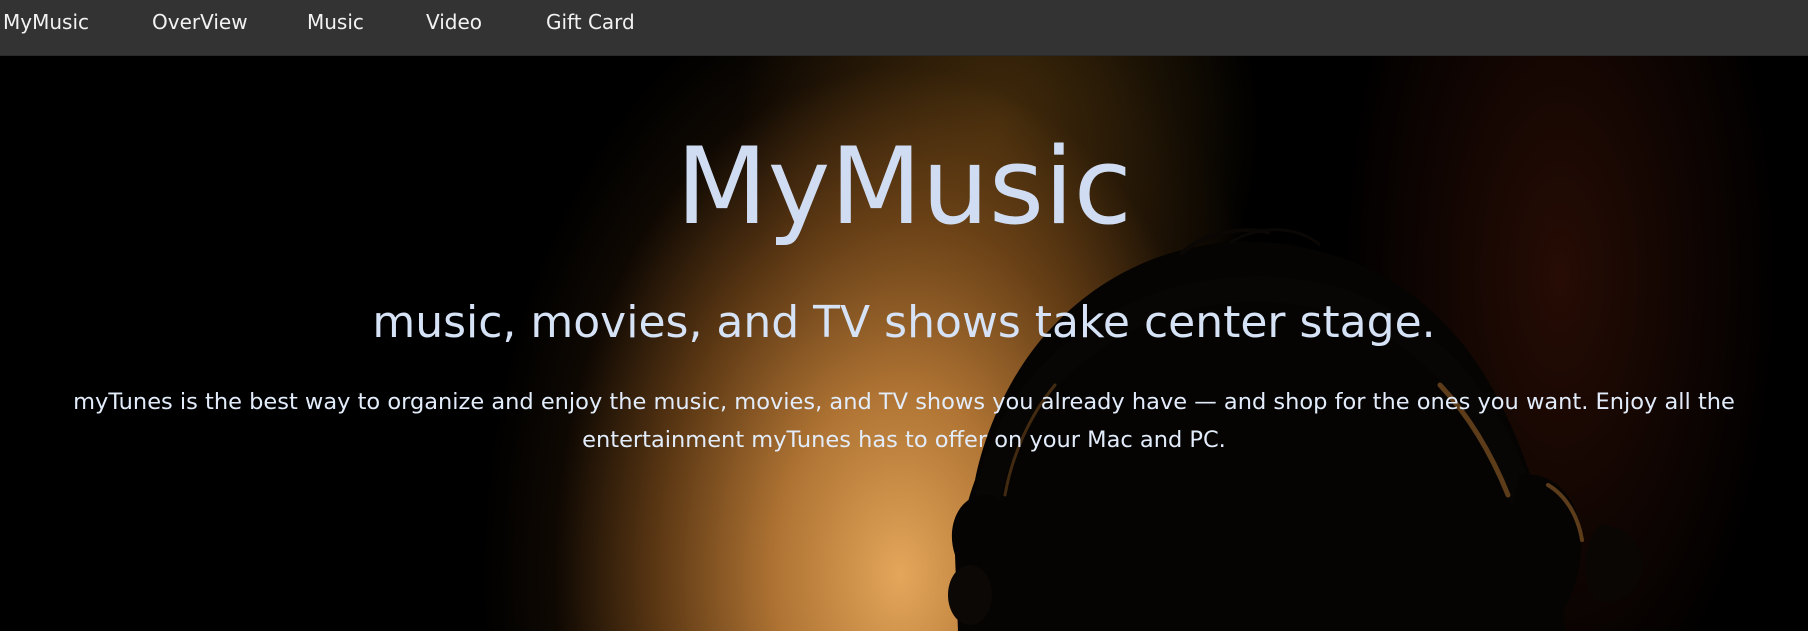  I want to click on nav-brand-link: MyMusic, so click(46, 22).